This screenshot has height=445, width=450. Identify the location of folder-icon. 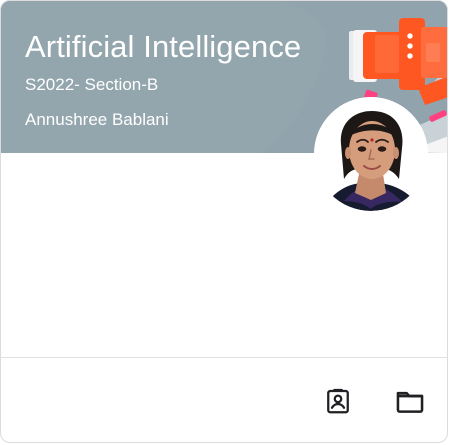
(410, 402).